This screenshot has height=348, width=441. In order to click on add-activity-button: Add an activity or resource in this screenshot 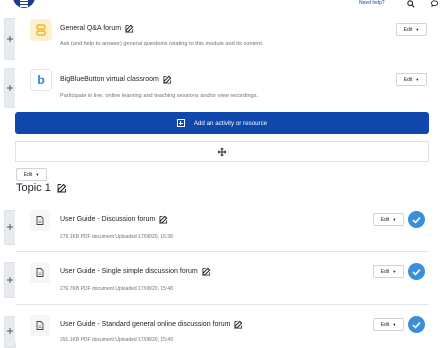, I will do `click(222, 123)`.